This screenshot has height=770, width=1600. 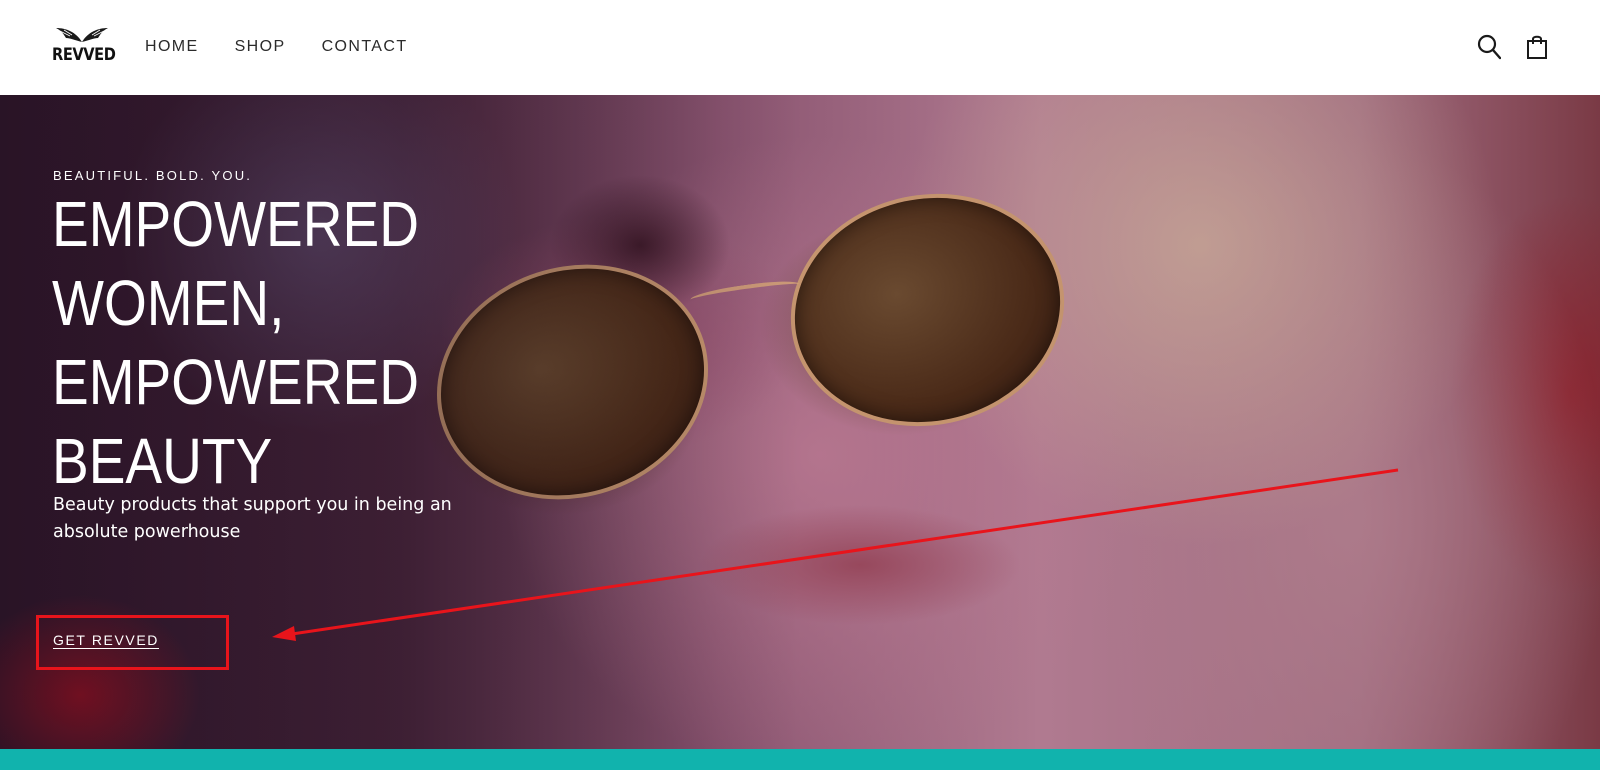 I want to click on nav-shop: SHOP, so click(x=260, y=47).